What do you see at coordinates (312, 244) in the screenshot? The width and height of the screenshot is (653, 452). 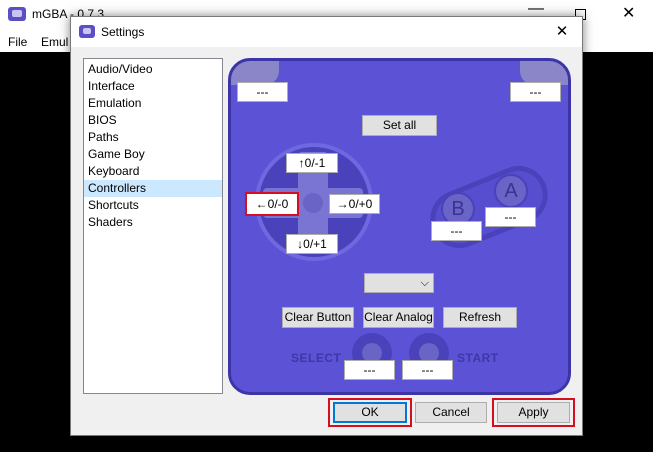 I see `dpad-down-binding-field: ↓0/+1` at bounding box center [312, 244].